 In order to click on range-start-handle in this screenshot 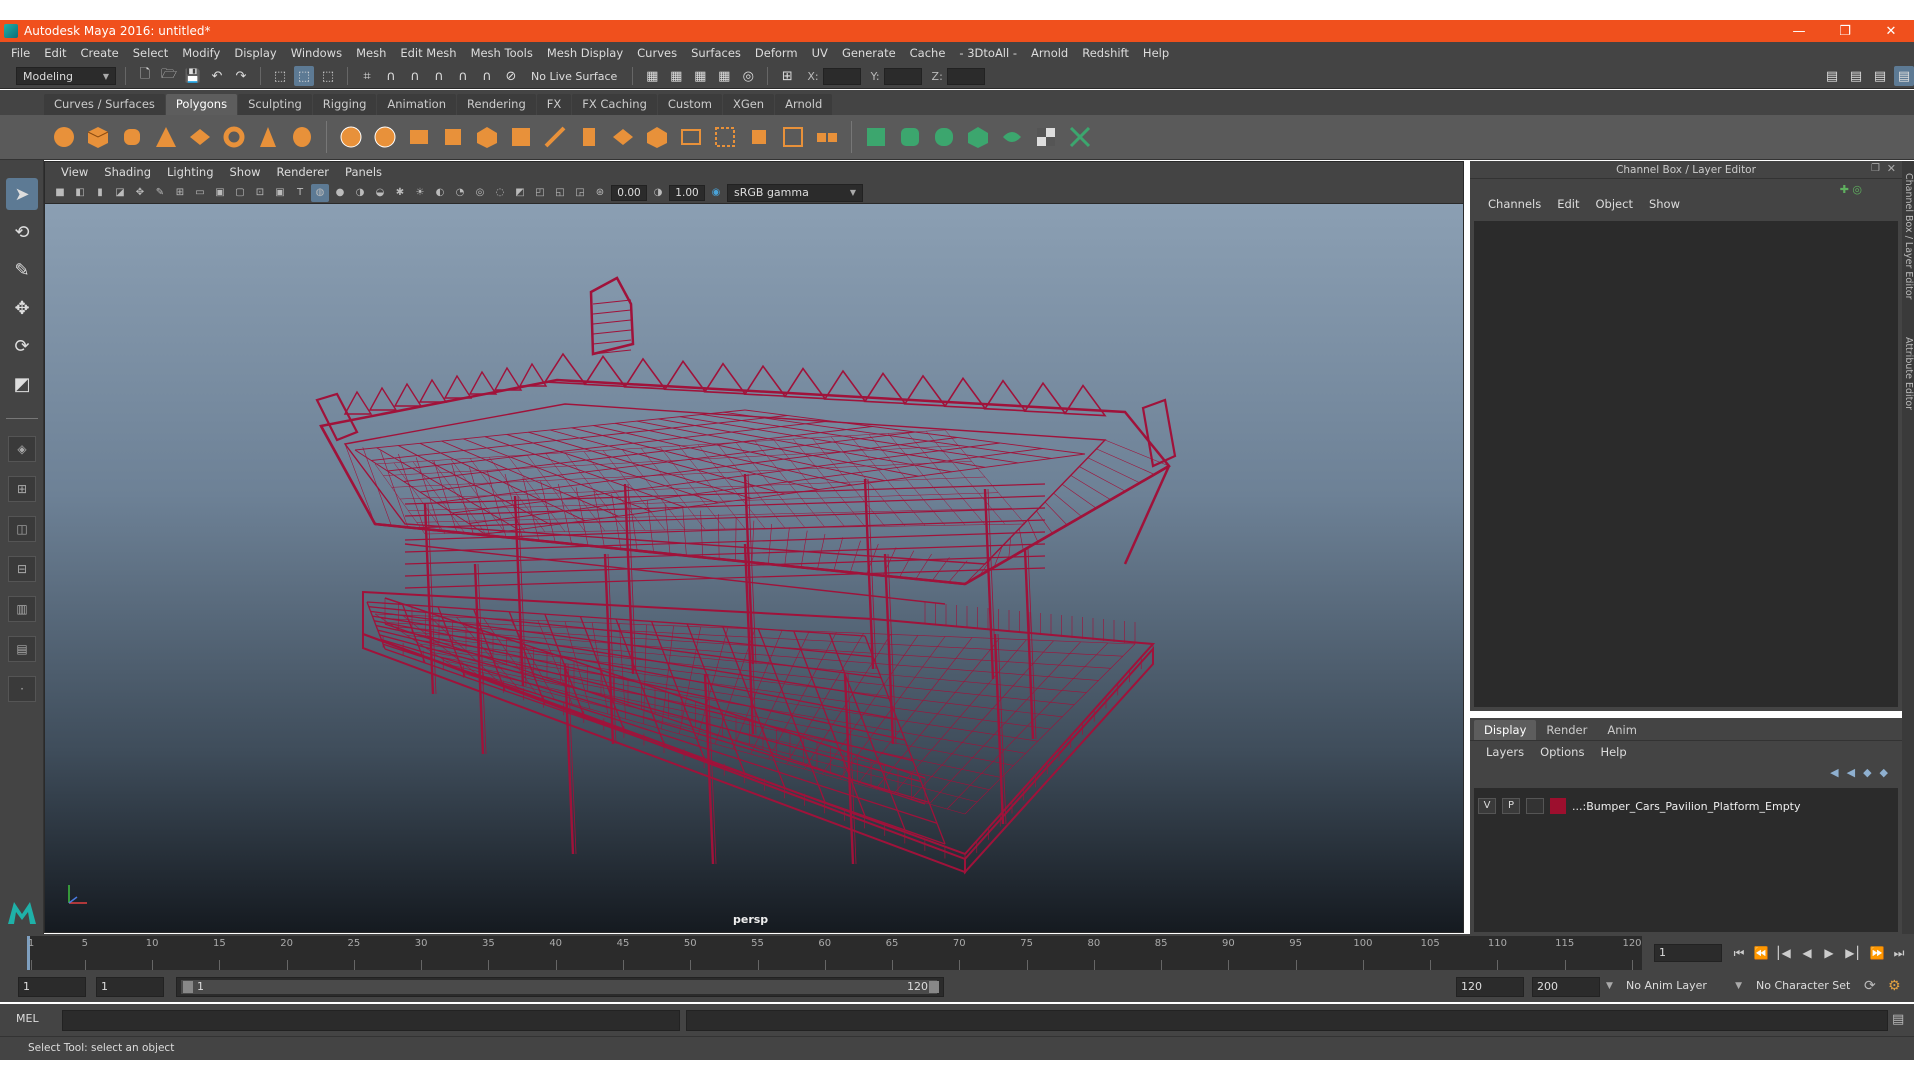, I will do `click(188, 987)`.